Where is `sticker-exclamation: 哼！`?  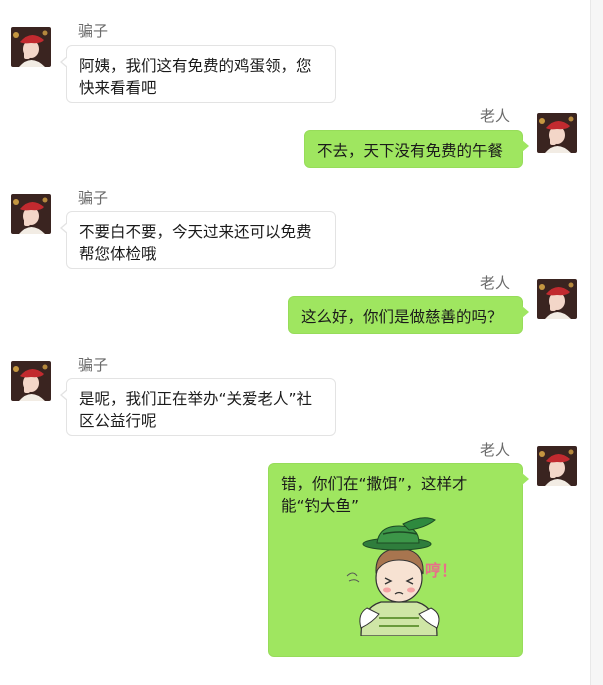 sticker-exclamation: 哼！ is located at coordinates (441, 570).